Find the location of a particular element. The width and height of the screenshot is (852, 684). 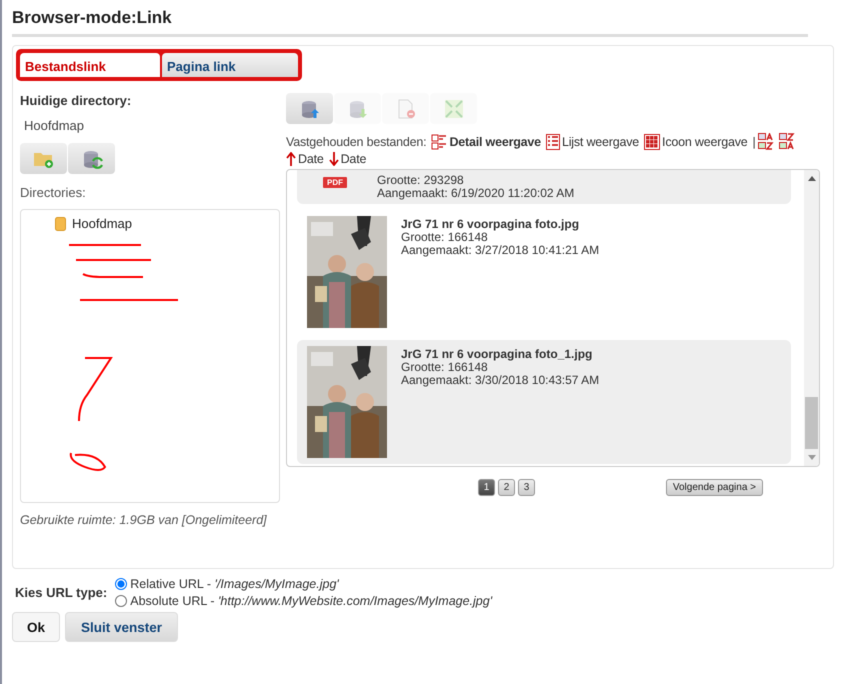

list-view-icon is located at coordinates (553, 142).